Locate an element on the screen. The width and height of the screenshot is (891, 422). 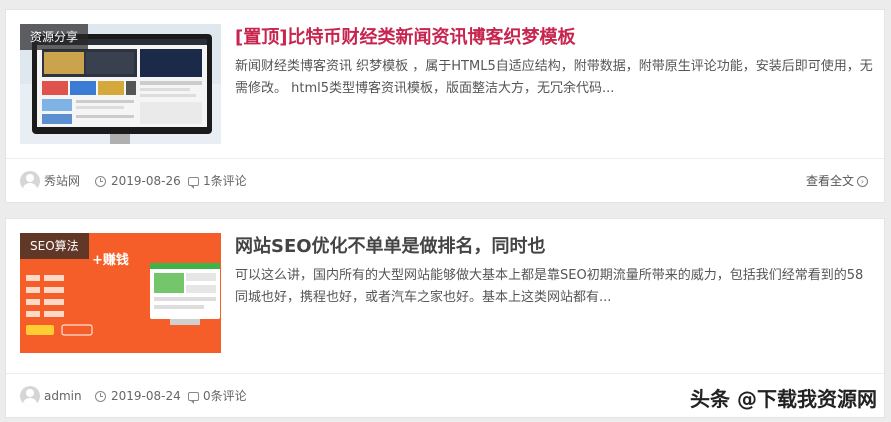
date-text: 2019-08-26 is located at coordinates (146, 181).